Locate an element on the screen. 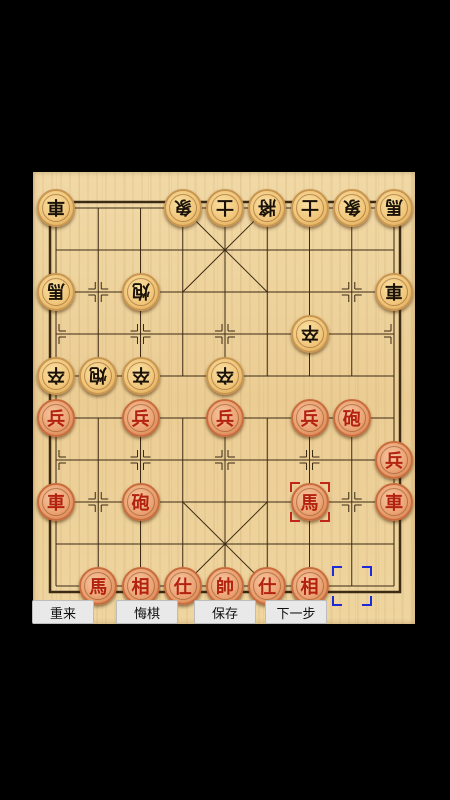 The image size is (450, 800). restart-button: 重来 is located at coordinates (63, 612).